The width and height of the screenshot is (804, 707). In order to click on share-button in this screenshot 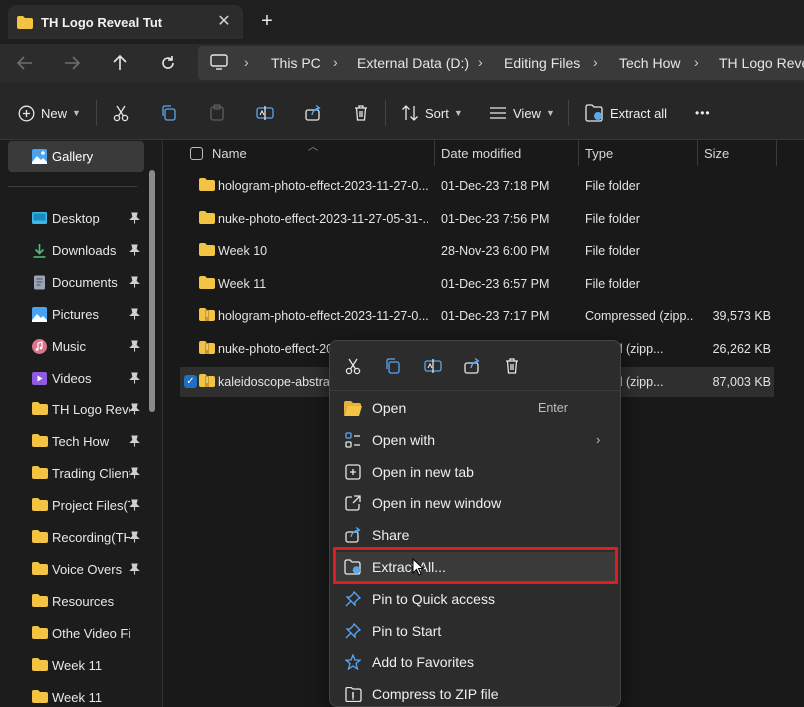, I will do `click(316, 113)`.